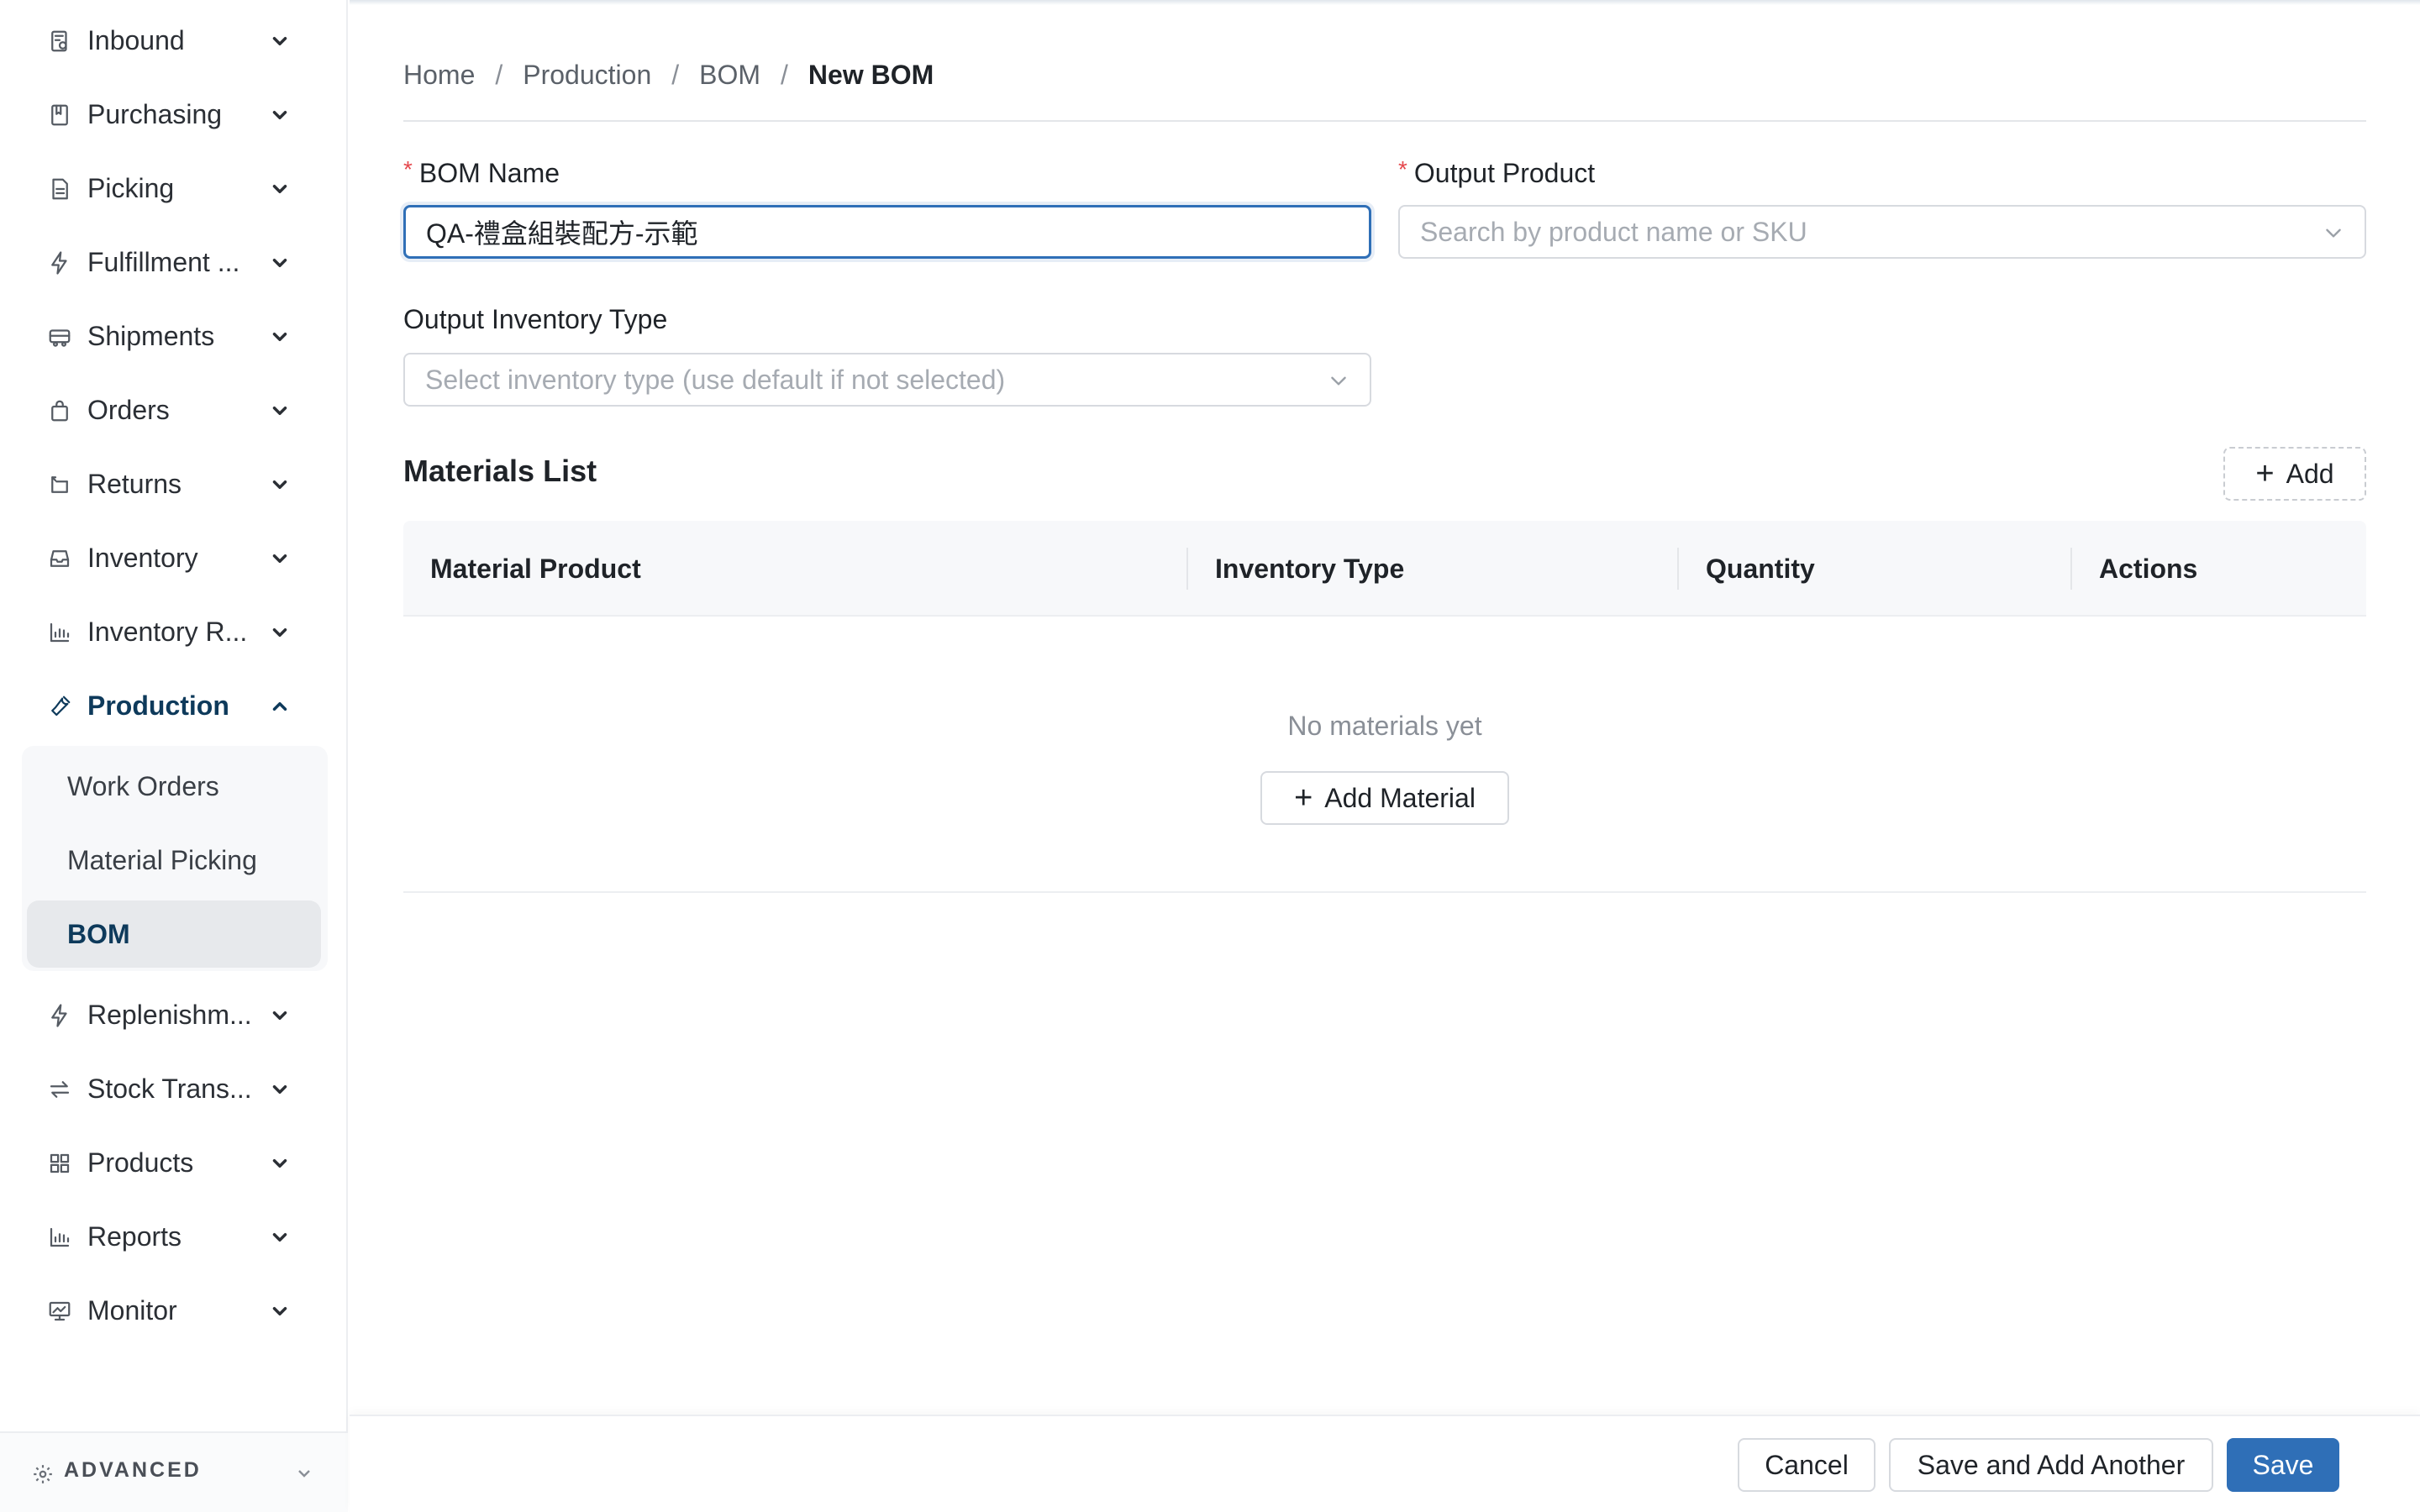 The image size is (2420, 1512). I want to click on purchasing-icon, so click(60, 115).